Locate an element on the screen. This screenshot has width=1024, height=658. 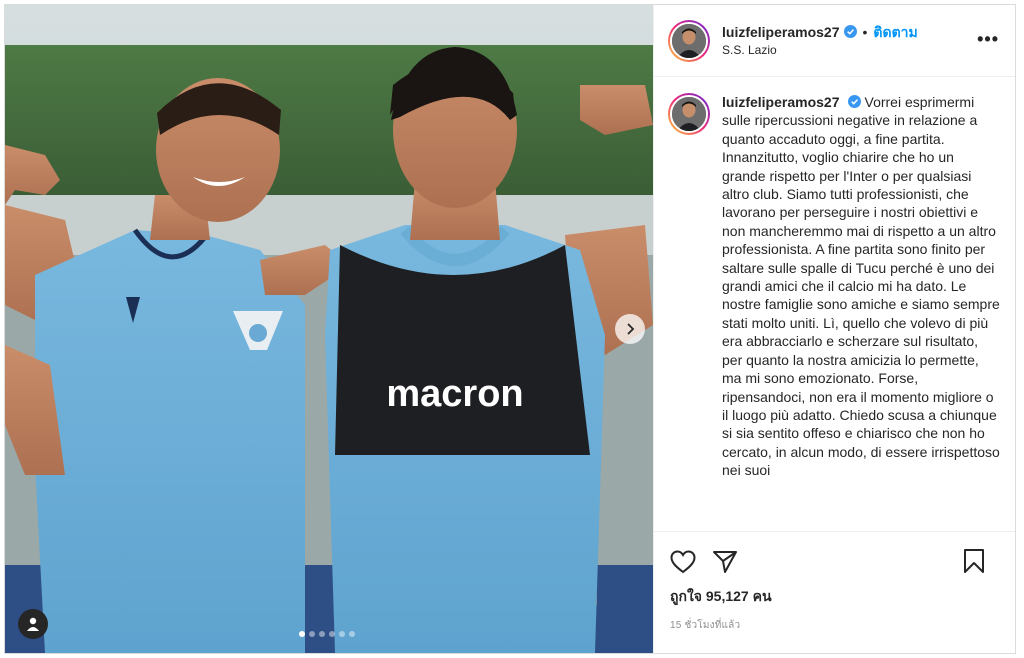
more-options-icon: ••• is located at coordinates (988, 39).